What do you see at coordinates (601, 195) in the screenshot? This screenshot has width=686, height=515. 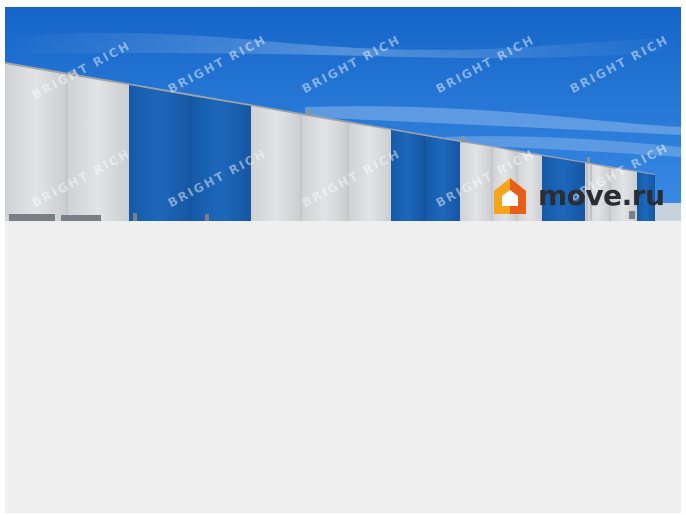 I see `logo-text: move.ru` at bounding box center [601, 195].